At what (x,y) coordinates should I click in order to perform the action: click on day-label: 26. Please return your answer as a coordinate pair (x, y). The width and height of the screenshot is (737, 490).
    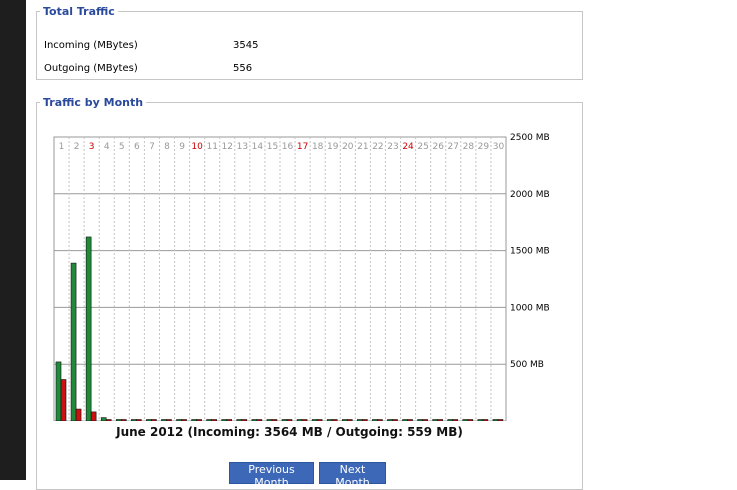
    Looking at the image, I should click on (438, 147).